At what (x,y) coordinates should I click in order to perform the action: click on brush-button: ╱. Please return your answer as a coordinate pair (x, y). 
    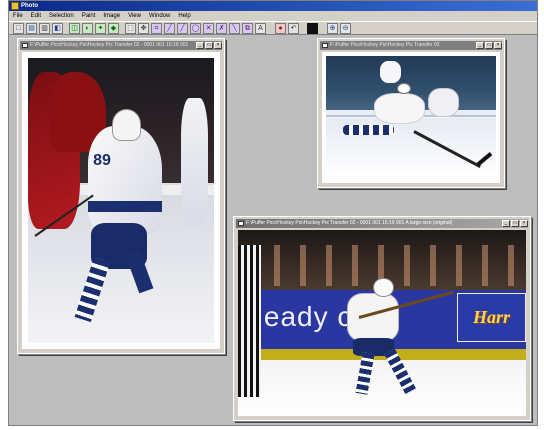
    Looking at the image, I should click on (182, 28).